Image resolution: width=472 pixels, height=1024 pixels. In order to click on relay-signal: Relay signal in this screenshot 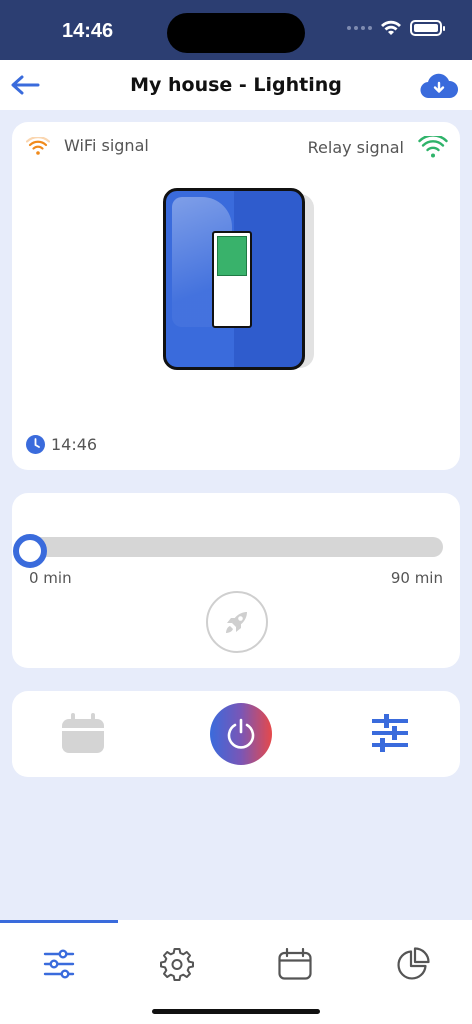, I will do `click(378, 147)`.